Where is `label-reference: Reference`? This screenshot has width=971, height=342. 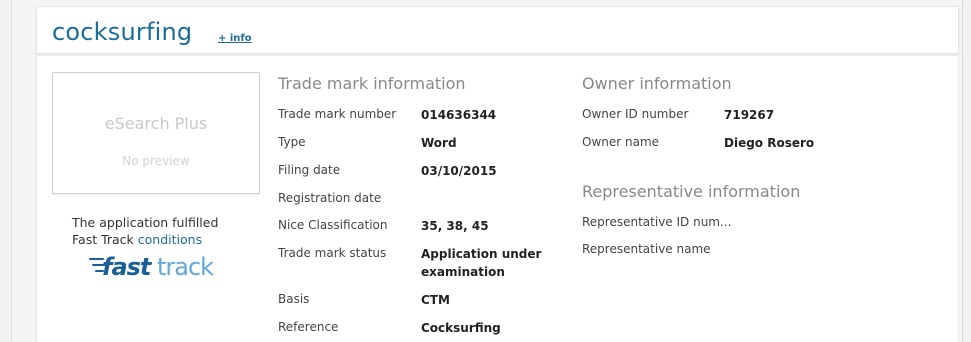
label-reference: Reference is located at coordinates (308, 327).